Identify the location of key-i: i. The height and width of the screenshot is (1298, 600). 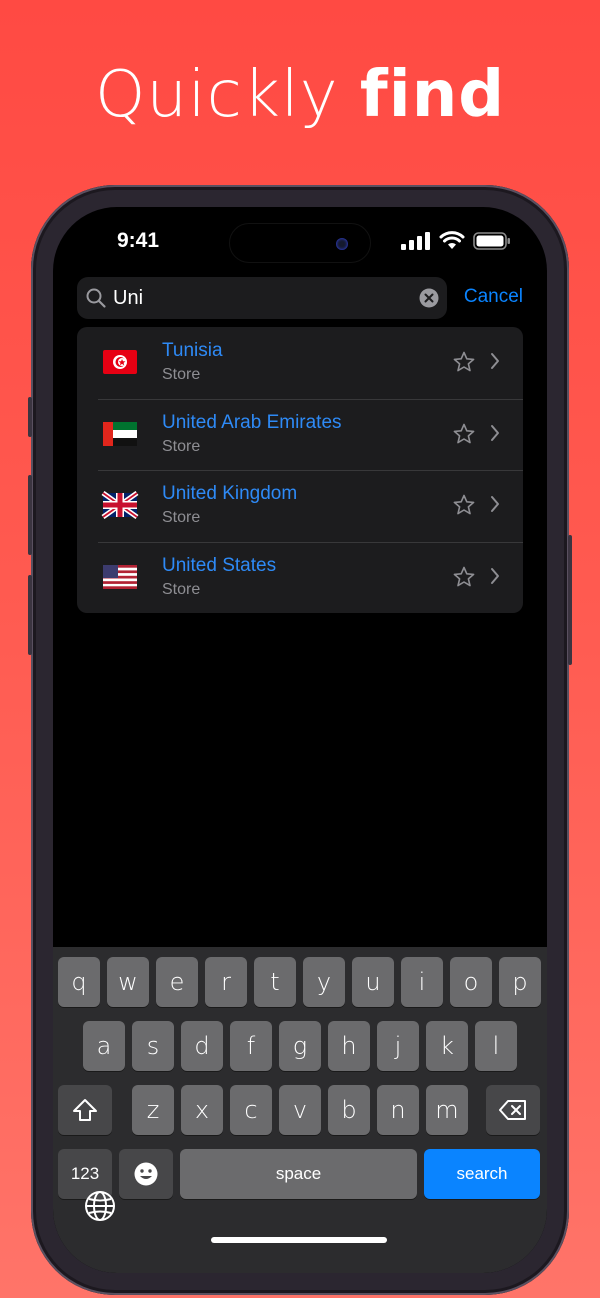
(422, 982).